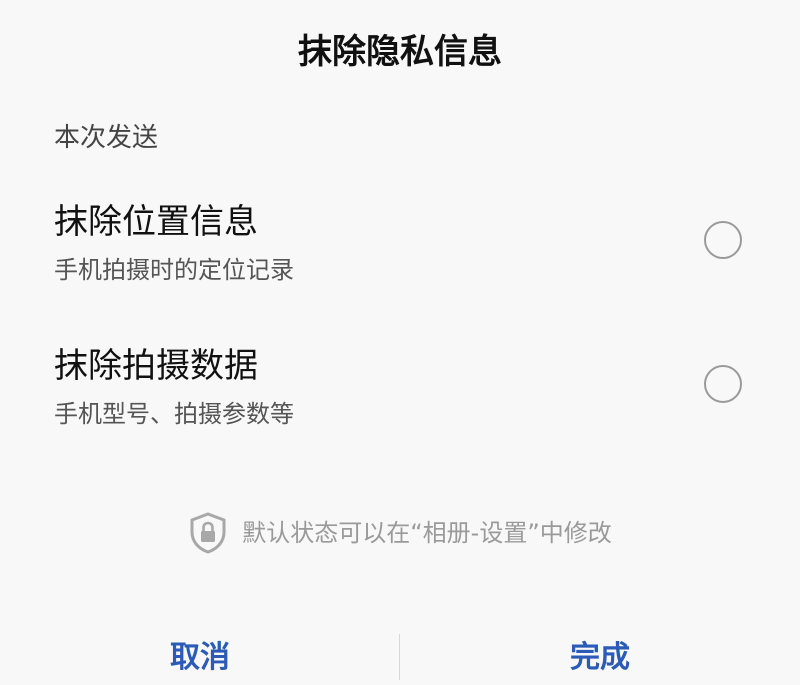 This screenshot has width=800, height=685. Describe the element at coordinates (600, 656) in the screenshot. I see `done-button: 完成` at that location.